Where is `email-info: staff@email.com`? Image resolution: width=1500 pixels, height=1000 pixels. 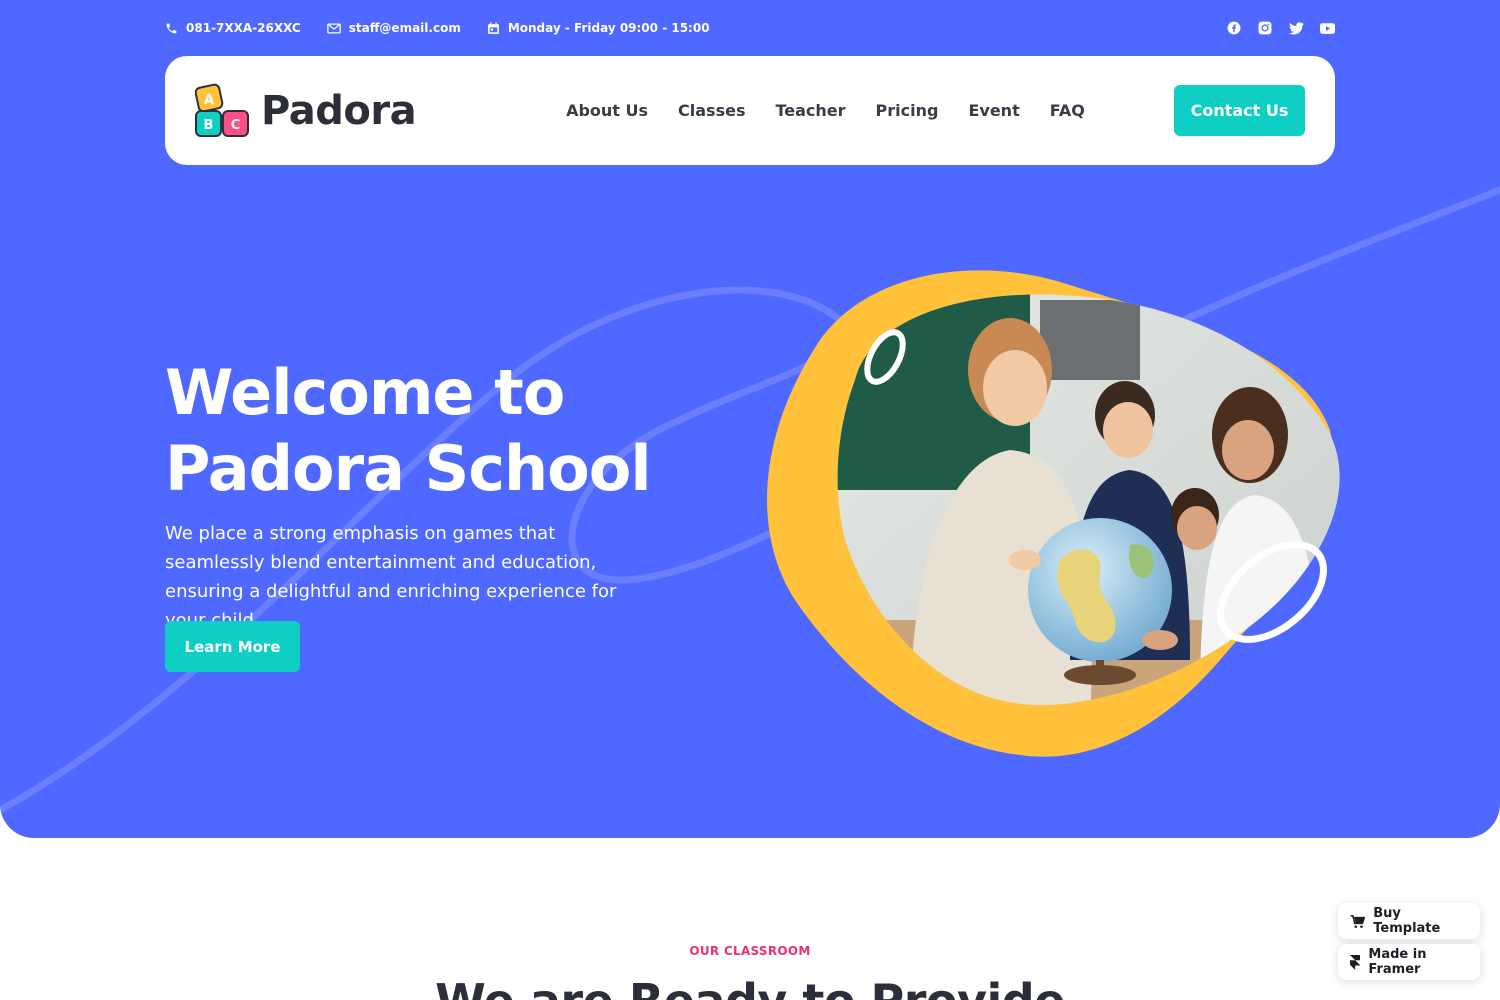 email-info: staff@email.com is located at coordinates (393, 28).